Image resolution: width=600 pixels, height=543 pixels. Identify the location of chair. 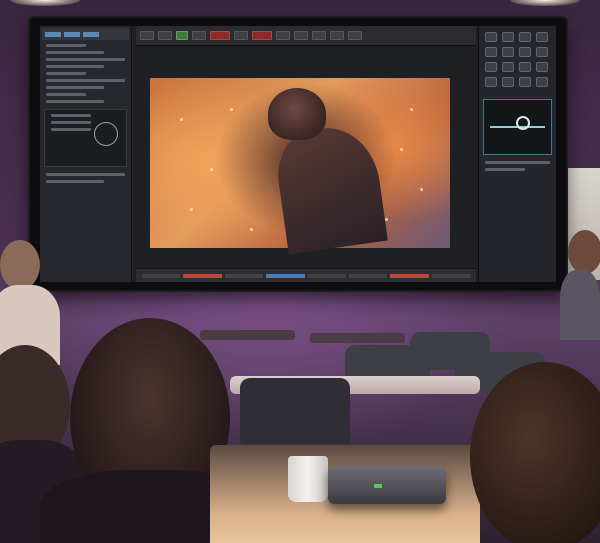
(295, 411).